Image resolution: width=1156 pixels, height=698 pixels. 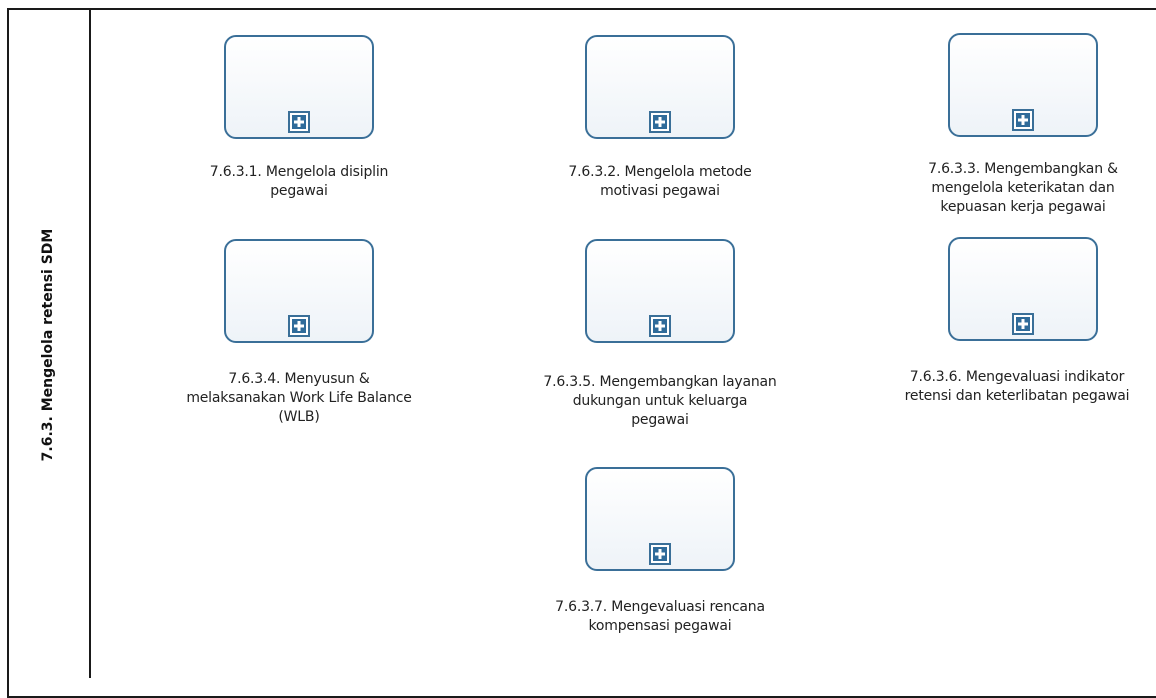 I want to click on lane-divider, so click(x=90, y=343).